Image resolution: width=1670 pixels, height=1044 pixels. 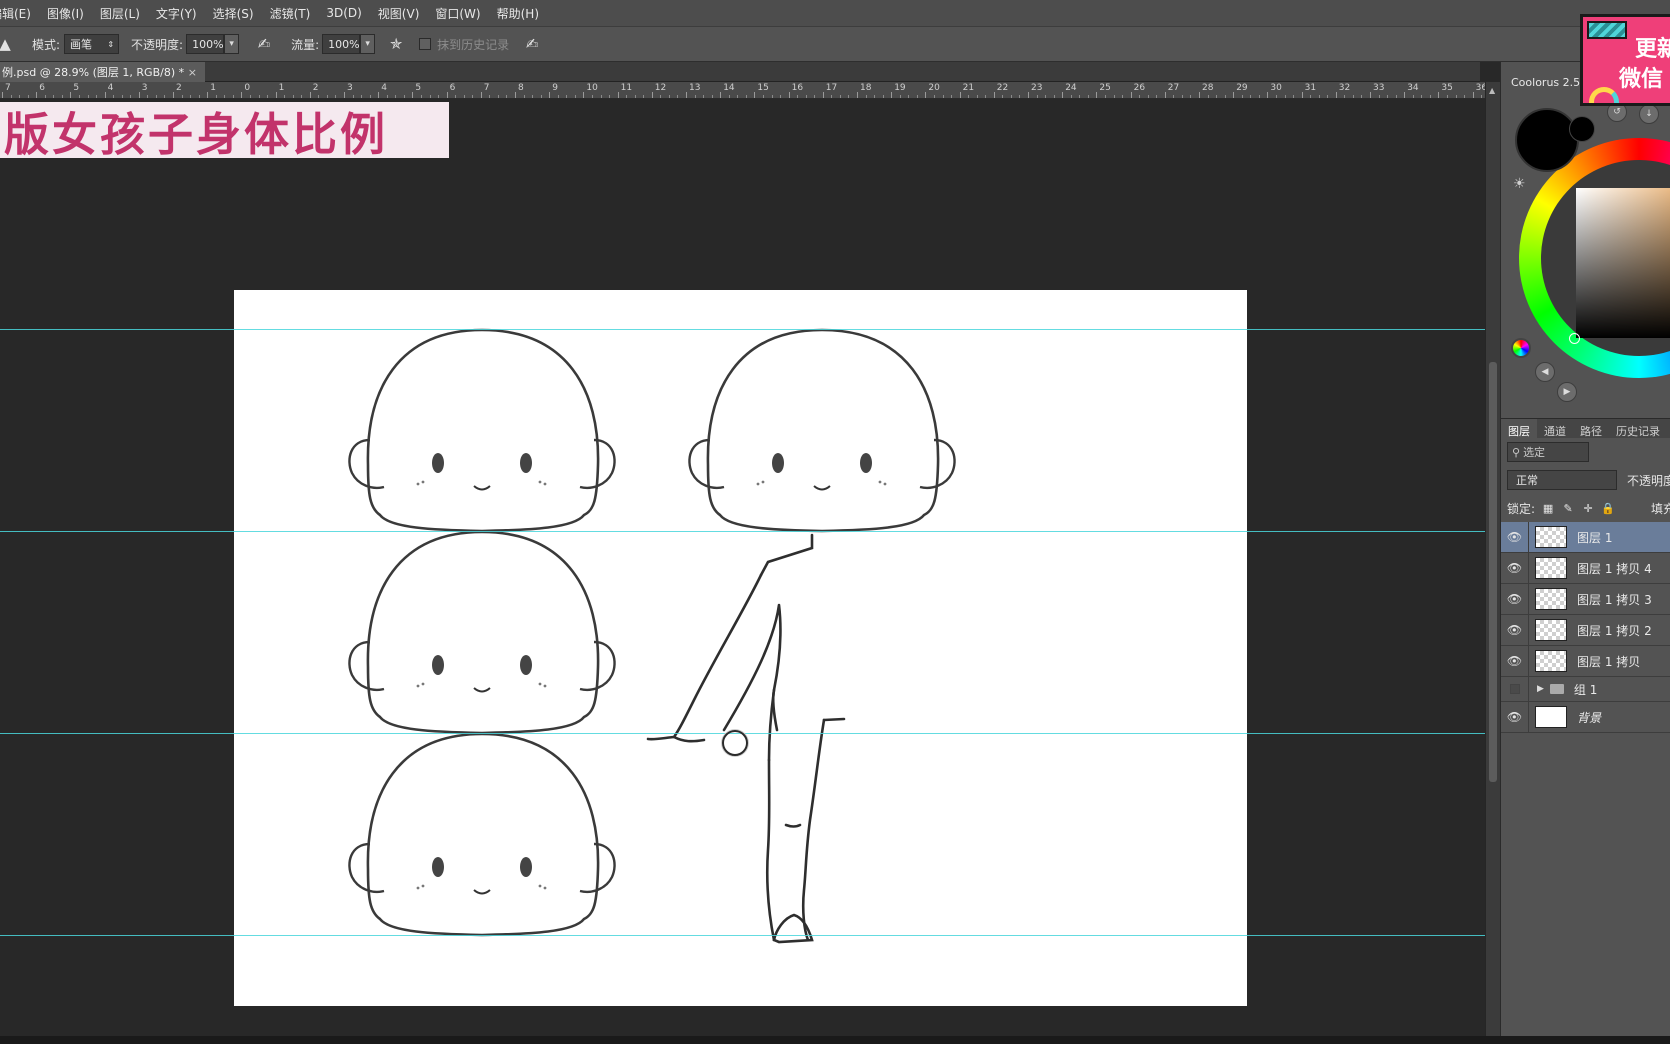 I want to click on ruler-label: 4, so click(x=110, y=88).